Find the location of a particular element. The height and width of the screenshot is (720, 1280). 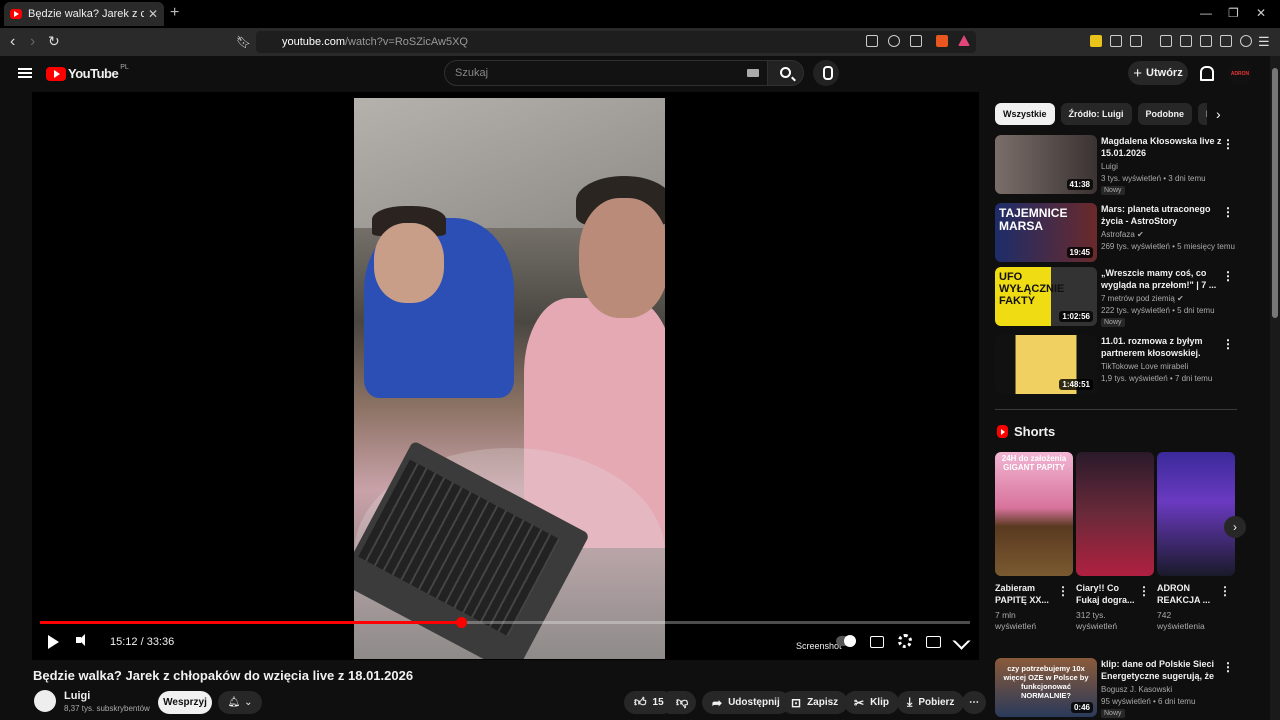

close-tab-icon: ✕ is located at coordinates (153, 14).